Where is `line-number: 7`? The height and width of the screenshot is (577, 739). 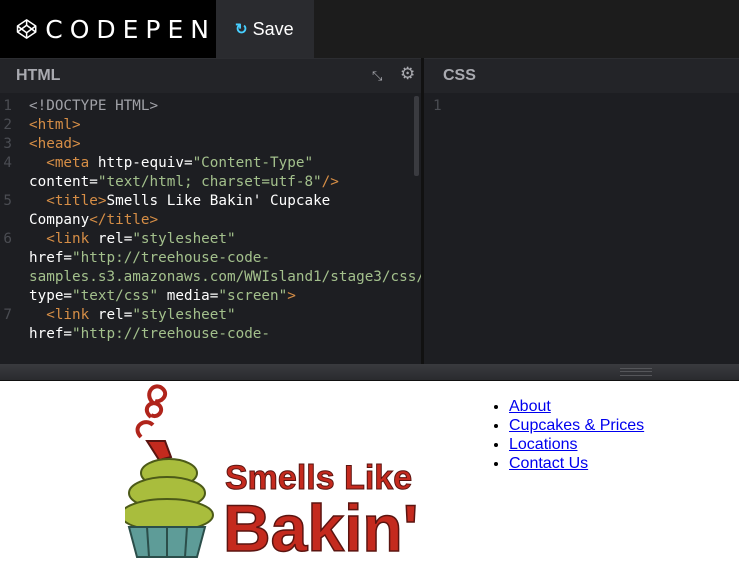
line-number: 7 is located at coordinates (7, 315).